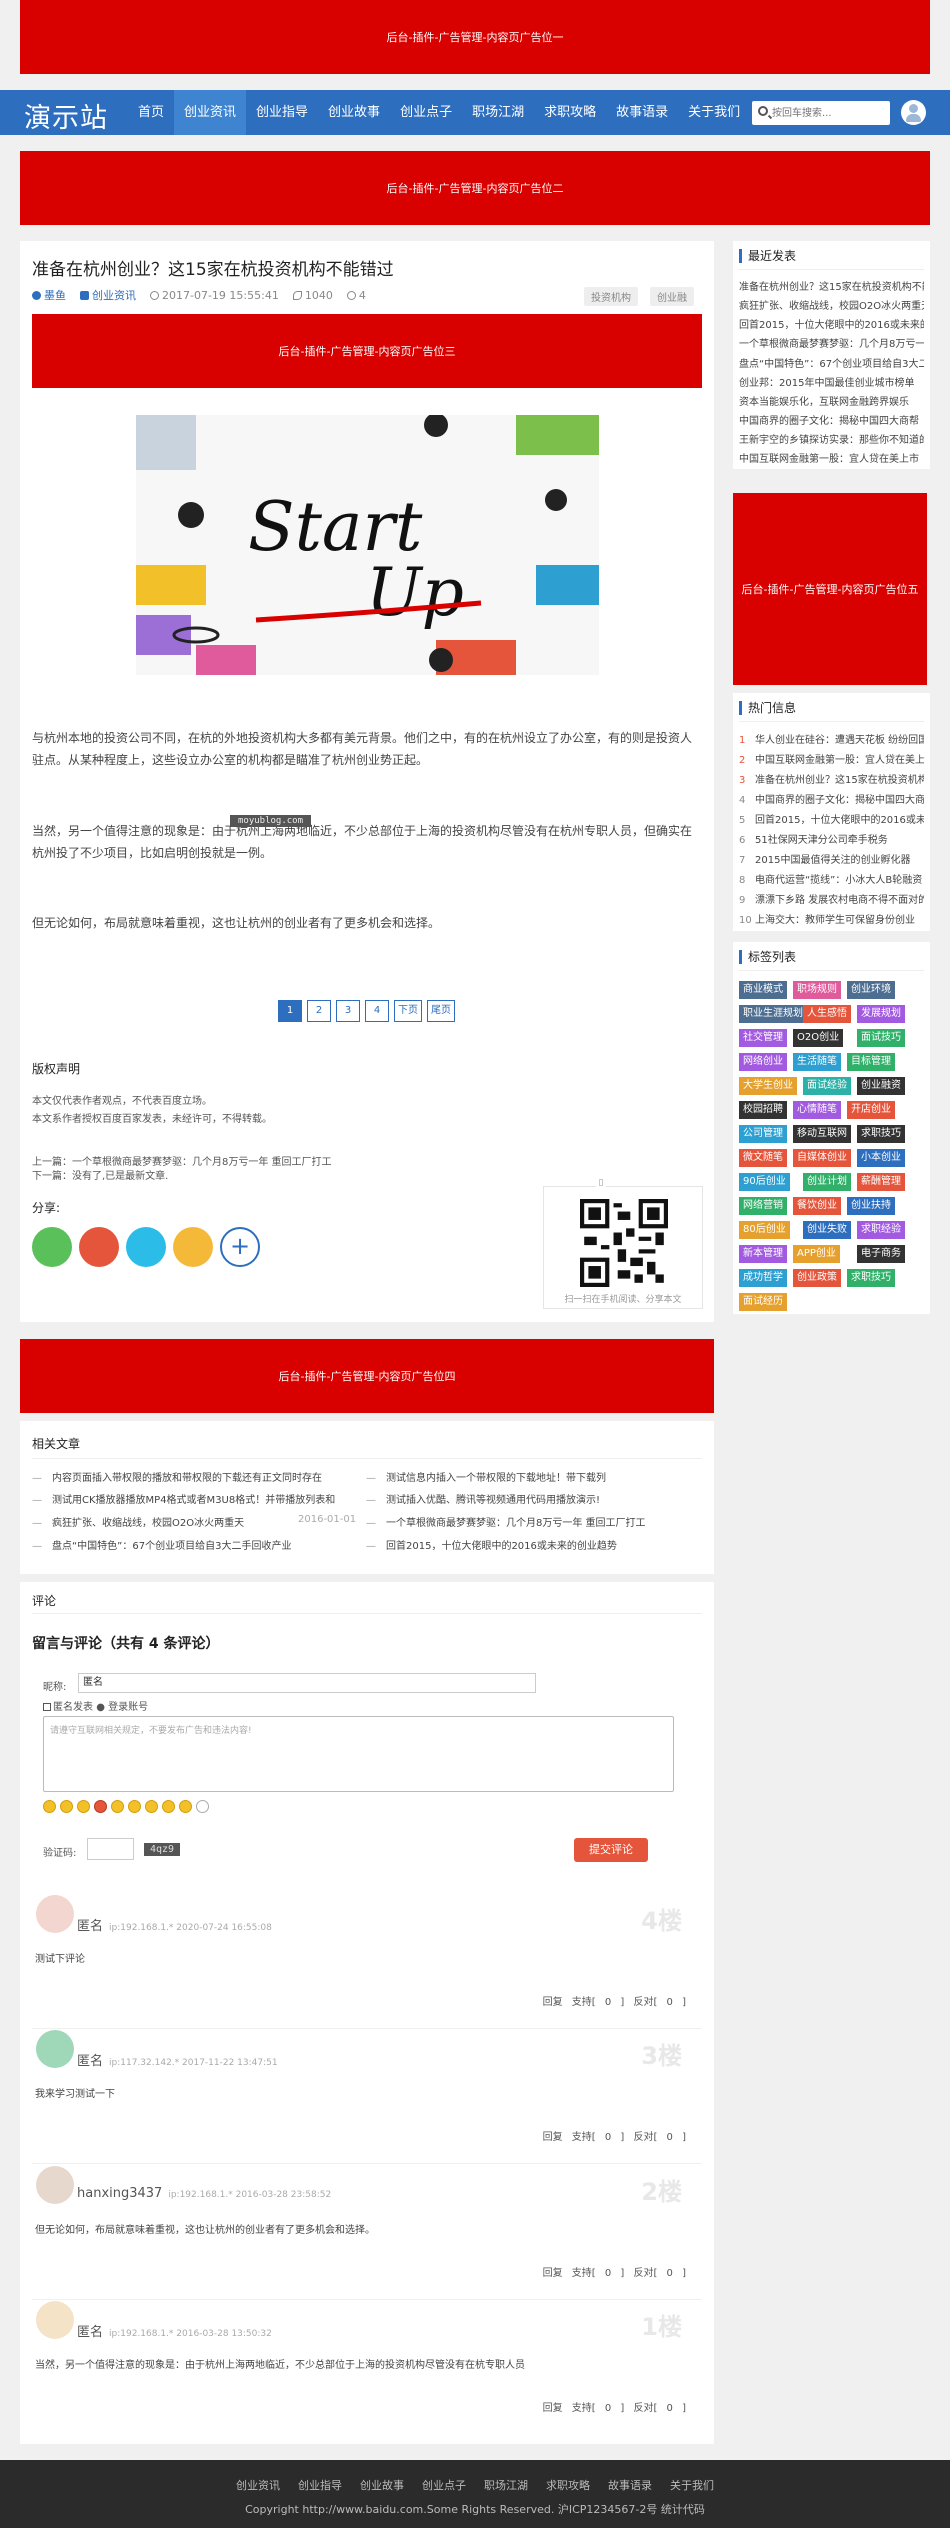  Describe the element at coordinates (506, 2485) in the screenshot. I see `footer-link: 职场江湖` at that location.